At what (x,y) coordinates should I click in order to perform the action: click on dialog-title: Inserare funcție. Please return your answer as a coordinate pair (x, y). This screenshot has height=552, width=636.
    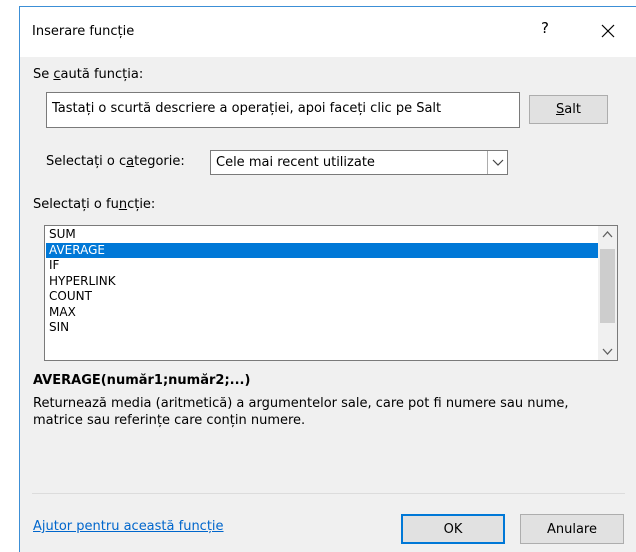
    Looking at the image, I should click on (83, 31).